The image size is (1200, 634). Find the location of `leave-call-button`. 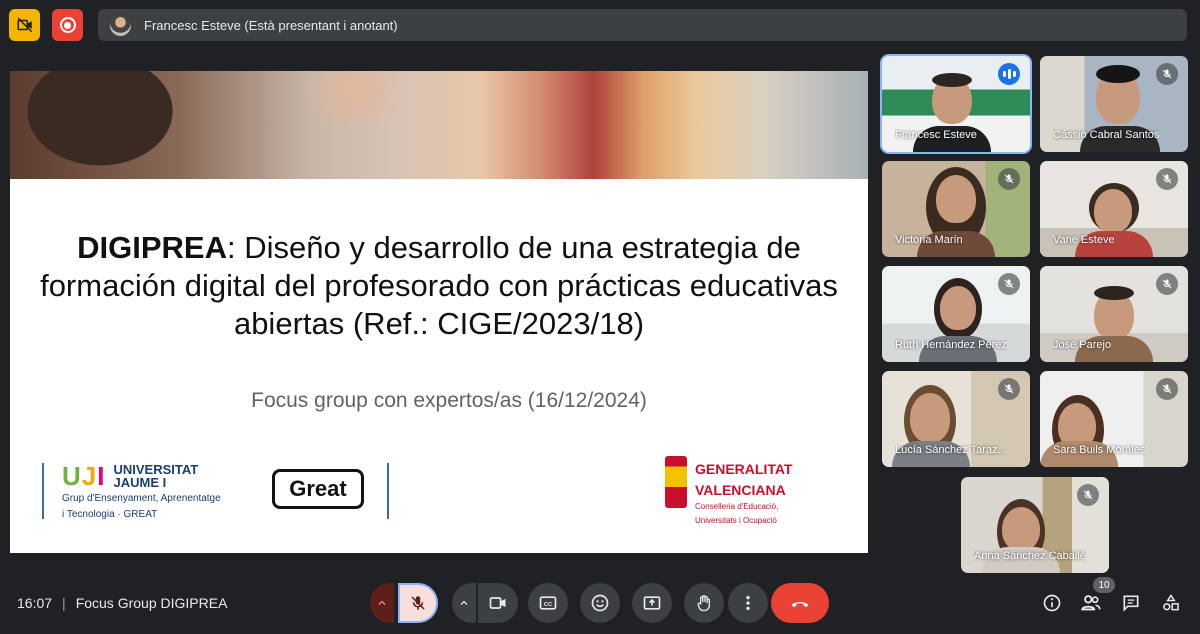

leave-call-button is located at coordinates (800, 603).